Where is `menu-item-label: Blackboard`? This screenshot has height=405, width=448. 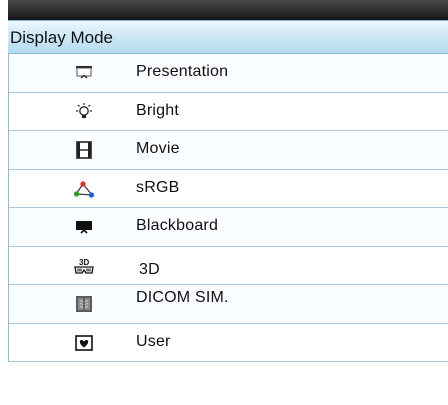
menu-item-label: Blackboard is located at coordinates (177, 225).